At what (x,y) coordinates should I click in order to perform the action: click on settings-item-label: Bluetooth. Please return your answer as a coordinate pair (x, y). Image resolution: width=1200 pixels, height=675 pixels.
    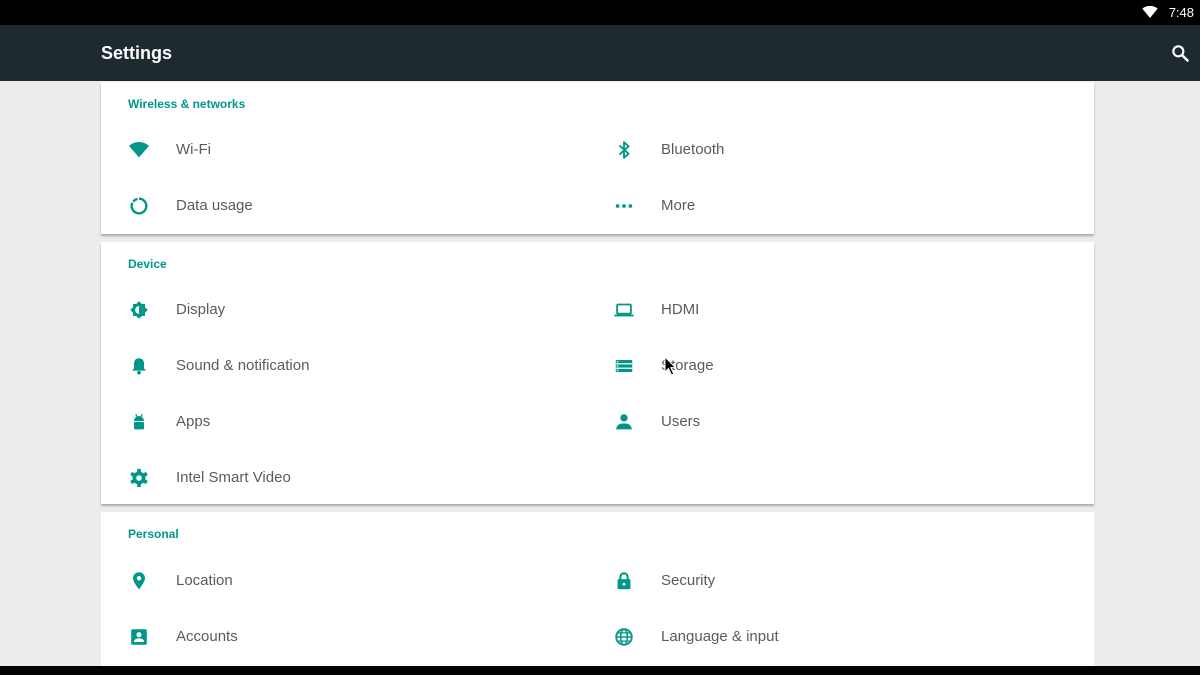
    Looking at the image, I should click on (693, 149).